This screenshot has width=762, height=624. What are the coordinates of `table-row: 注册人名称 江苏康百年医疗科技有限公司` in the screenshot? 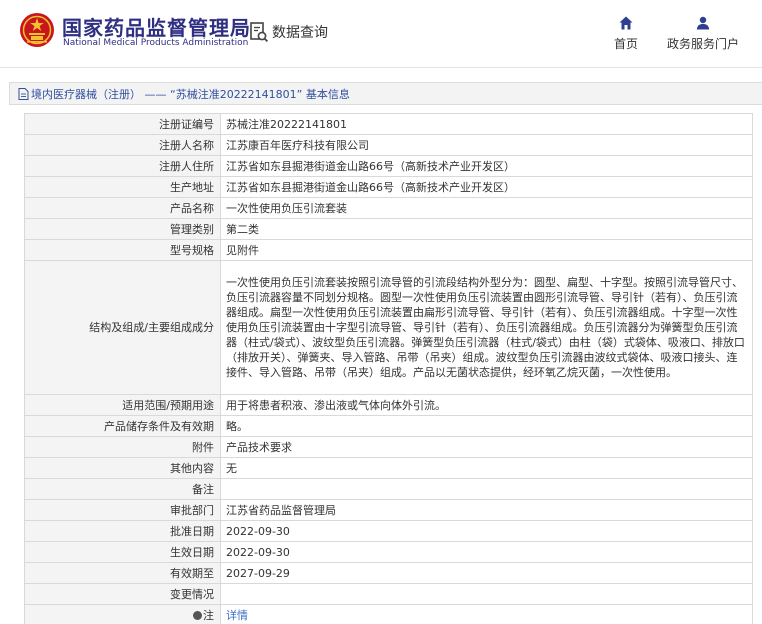 It's located at (388, 145).